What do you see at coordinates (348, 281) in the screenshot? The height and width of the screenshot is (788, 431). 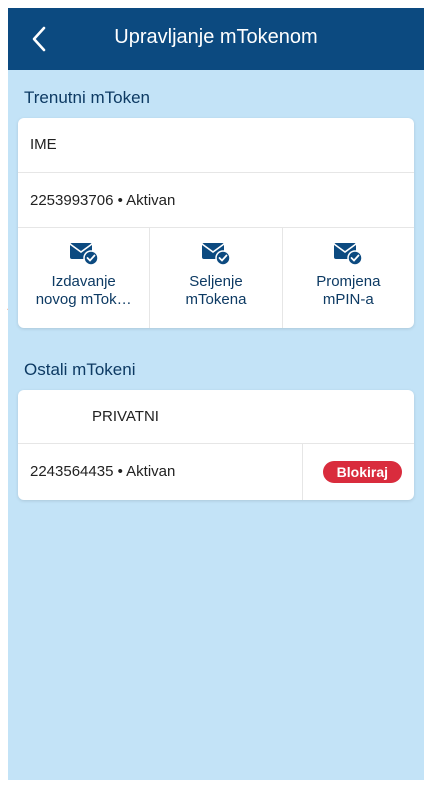 I see `action-label-line1: Promjena` at bounding box center [348, 281].